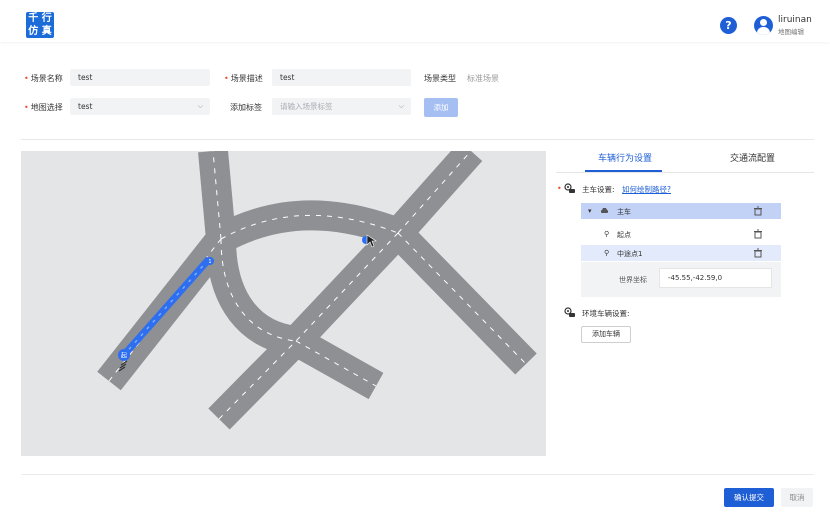 This screenshot has height=529, width=830. What do you see at coordinates (140, 106) in the screenshot?
I see `map-select: test ⌵` at bounding box center [140, 106].